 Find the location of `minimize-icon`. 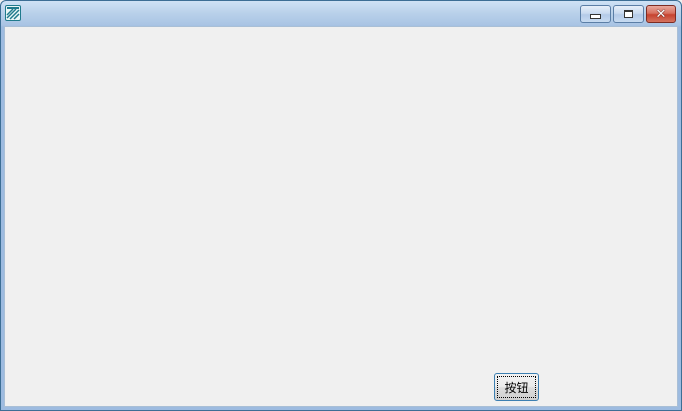

minimize-icon is located at coordinates (595, 16).